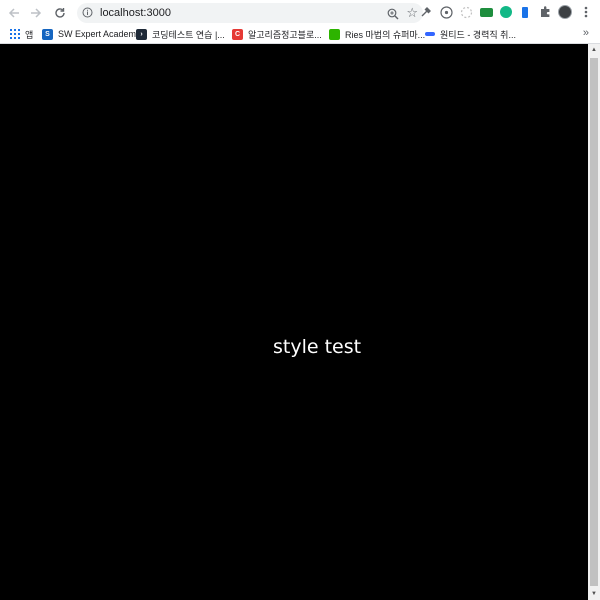 The width and height of the screenshot is (600, 600). I want to click on bookmark-swea: S SW Expert Academy, so click(91, 34).